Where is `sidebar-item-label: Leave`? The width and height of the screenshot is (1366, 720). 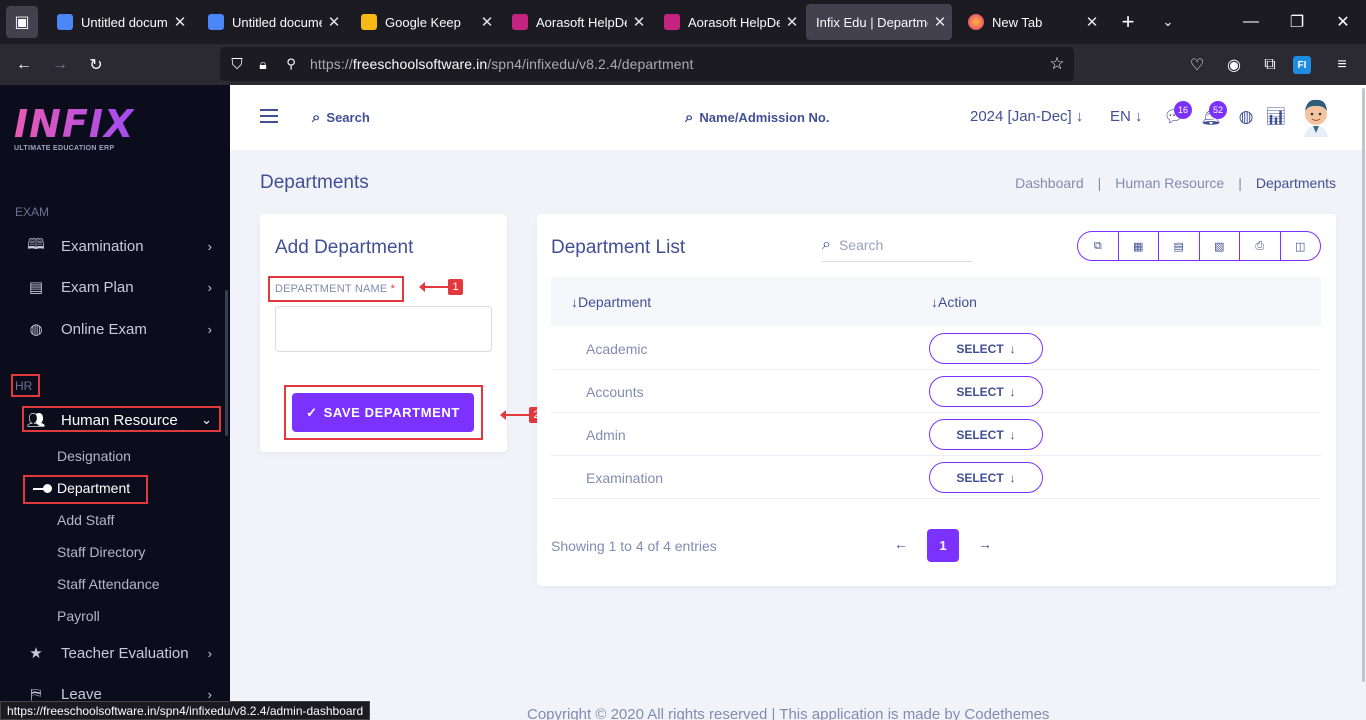 sidebar-item-label: Leave is located at coordinates (81, 694).